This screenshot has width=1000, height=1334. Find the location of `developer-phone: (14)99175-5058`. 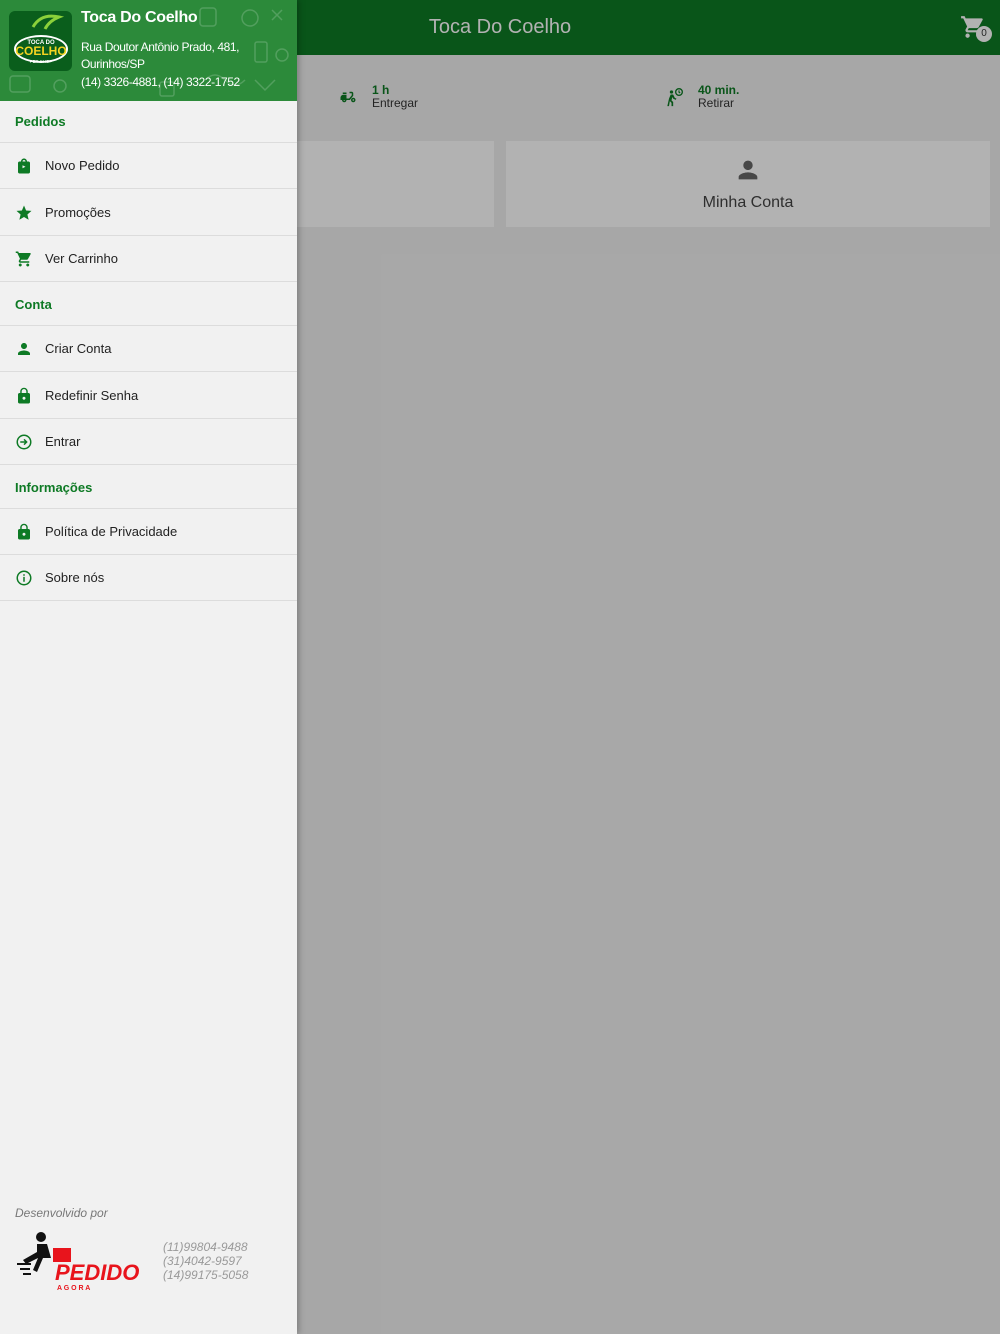

developer-phone: (14)99175-5058 is located at coordinates (206, 1275).